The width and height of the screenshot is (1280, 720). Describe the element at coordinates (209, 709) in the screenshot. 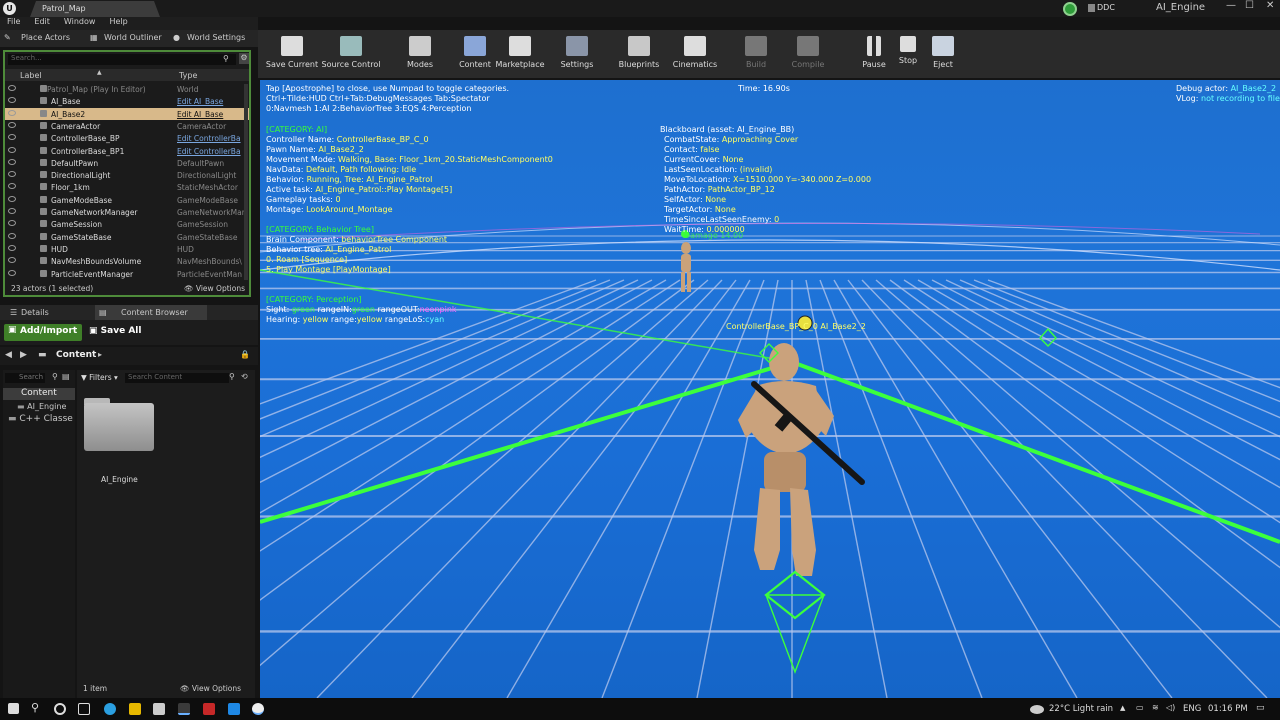

I see `app-red-icon` at that location.